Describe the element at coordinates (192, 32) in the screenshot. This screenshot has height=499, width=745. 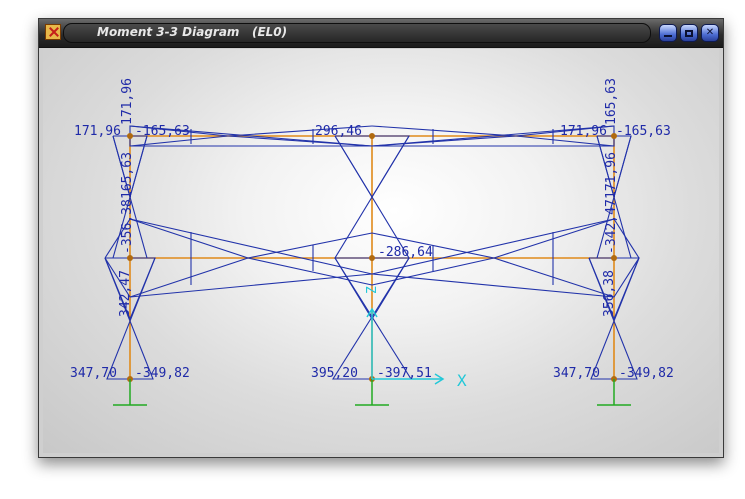
I see `window-title: Moment 3-3 Diagram (EL0)` at that location.